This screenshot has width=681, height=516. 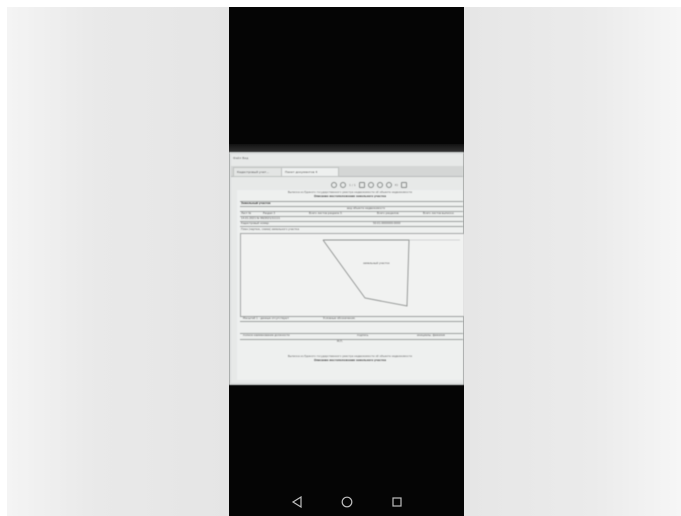 I want to click on recents-square-icon, so click(x=397, y=502).